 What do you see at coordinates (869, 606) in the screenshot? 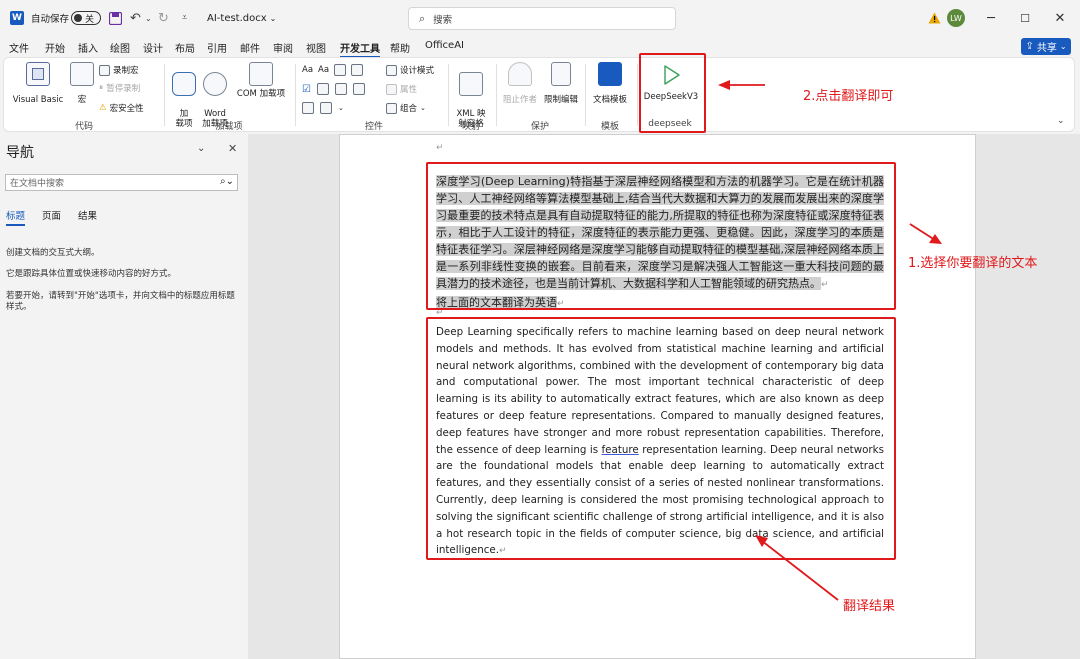
I see `annotation-result: 翻译结果` at bounding box center [869, 606].